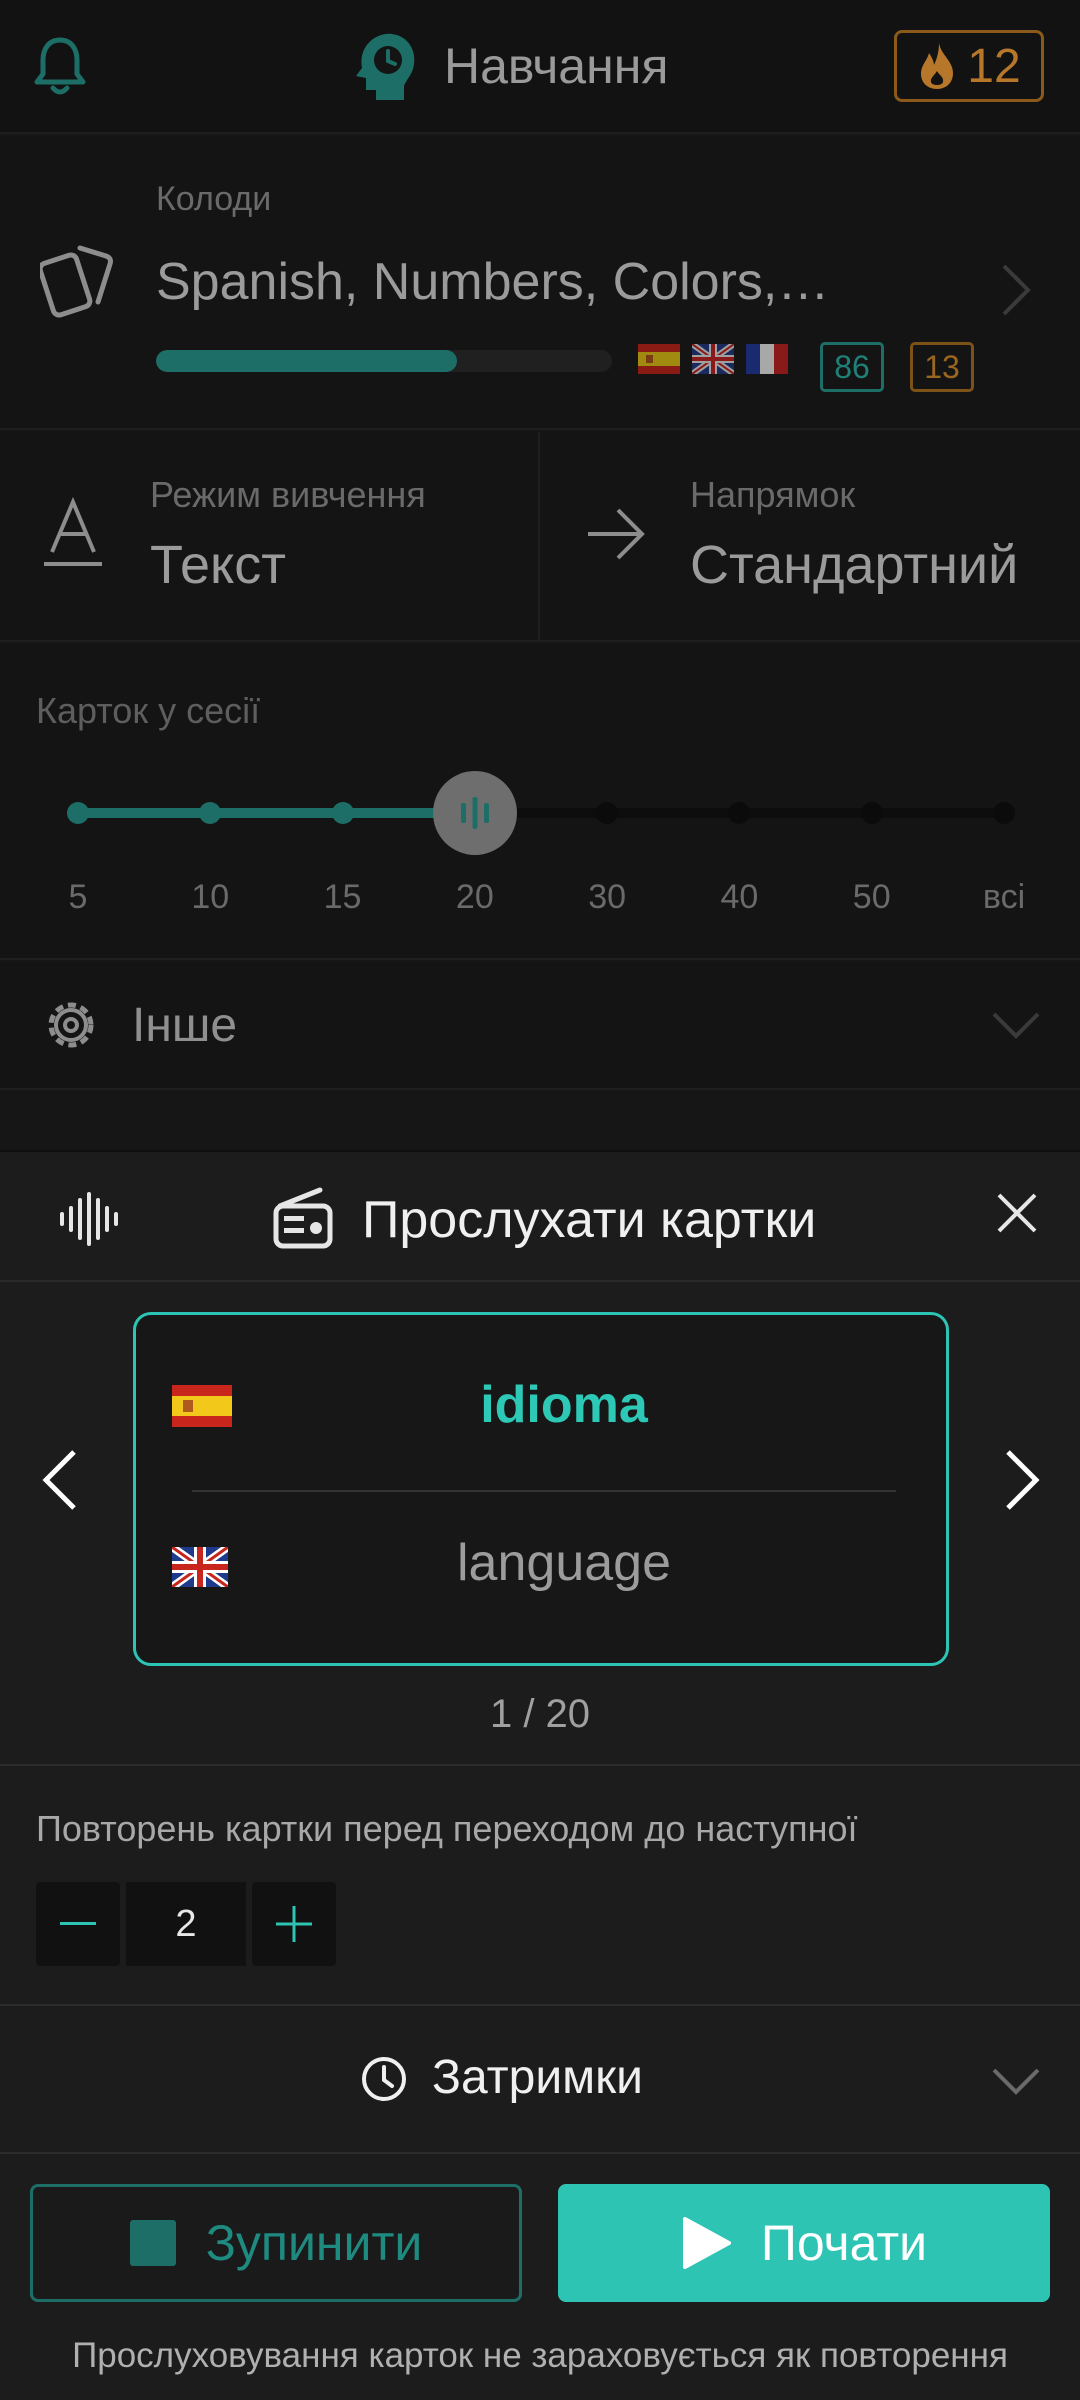 The height and width of the screenshot is (2400, 1080). What do you see at coordinates (185, 1025) in the screenshot?
I see `other-settings-label: Інше` at bounding box center [185, 1025].